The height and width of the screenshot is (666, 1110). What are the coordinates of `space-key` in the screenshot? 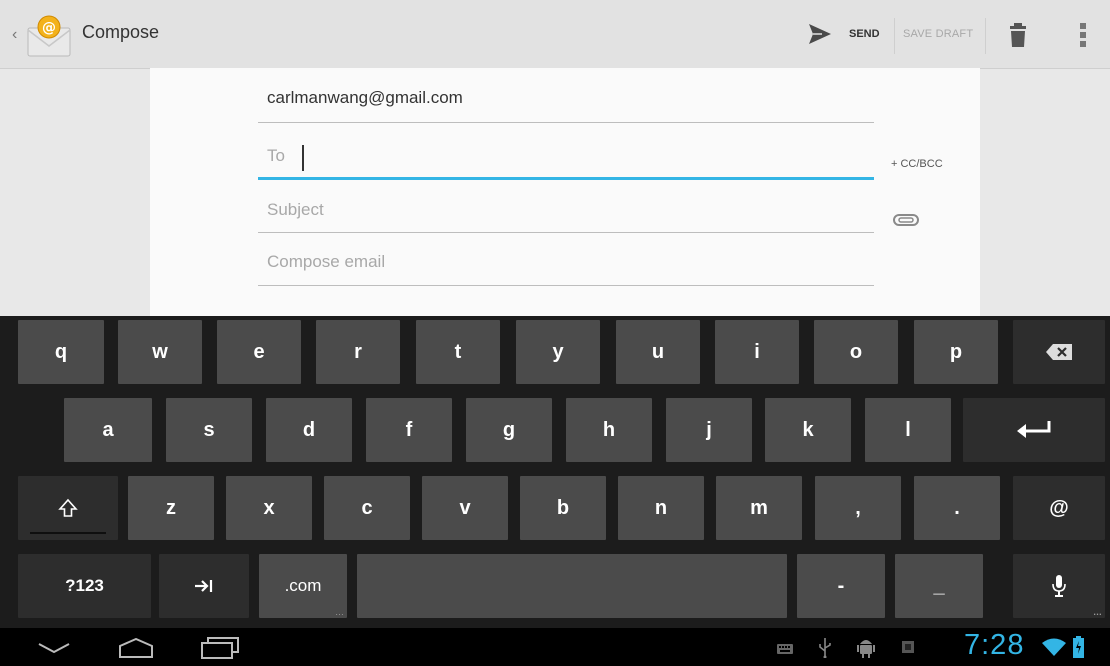 It's located at (572, 586).